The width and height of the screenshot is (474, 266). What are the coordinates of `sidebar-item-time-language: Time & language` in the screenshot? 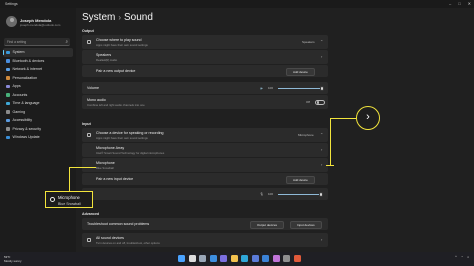 It's located at (38, 103).